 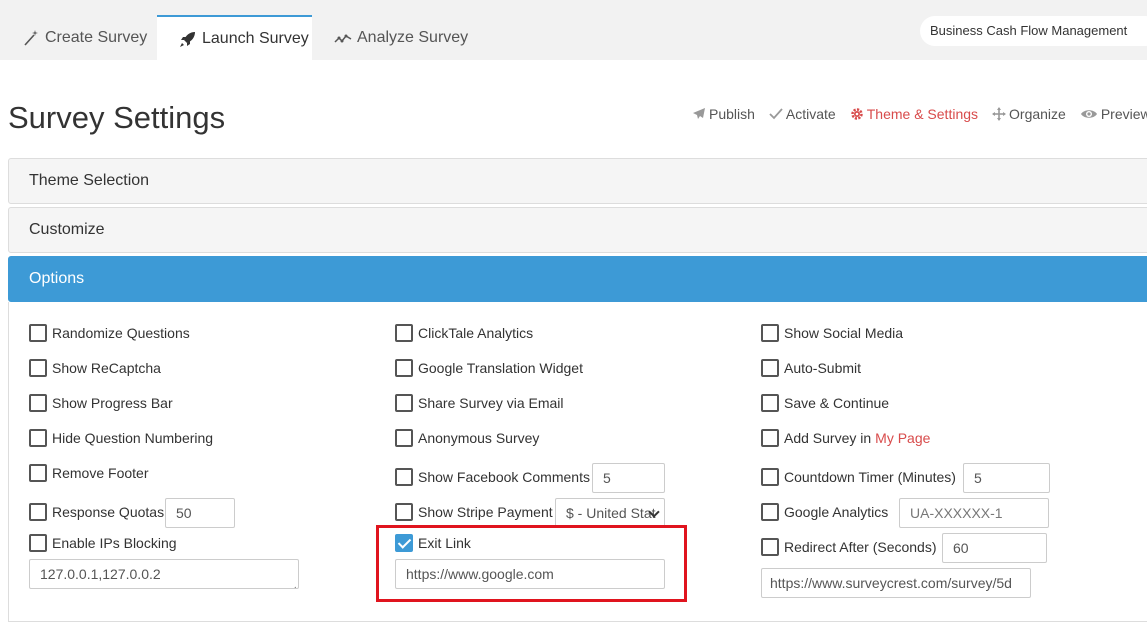 I want to click on option-show-social-media: Show Social Media, so click(x=832, y=333).